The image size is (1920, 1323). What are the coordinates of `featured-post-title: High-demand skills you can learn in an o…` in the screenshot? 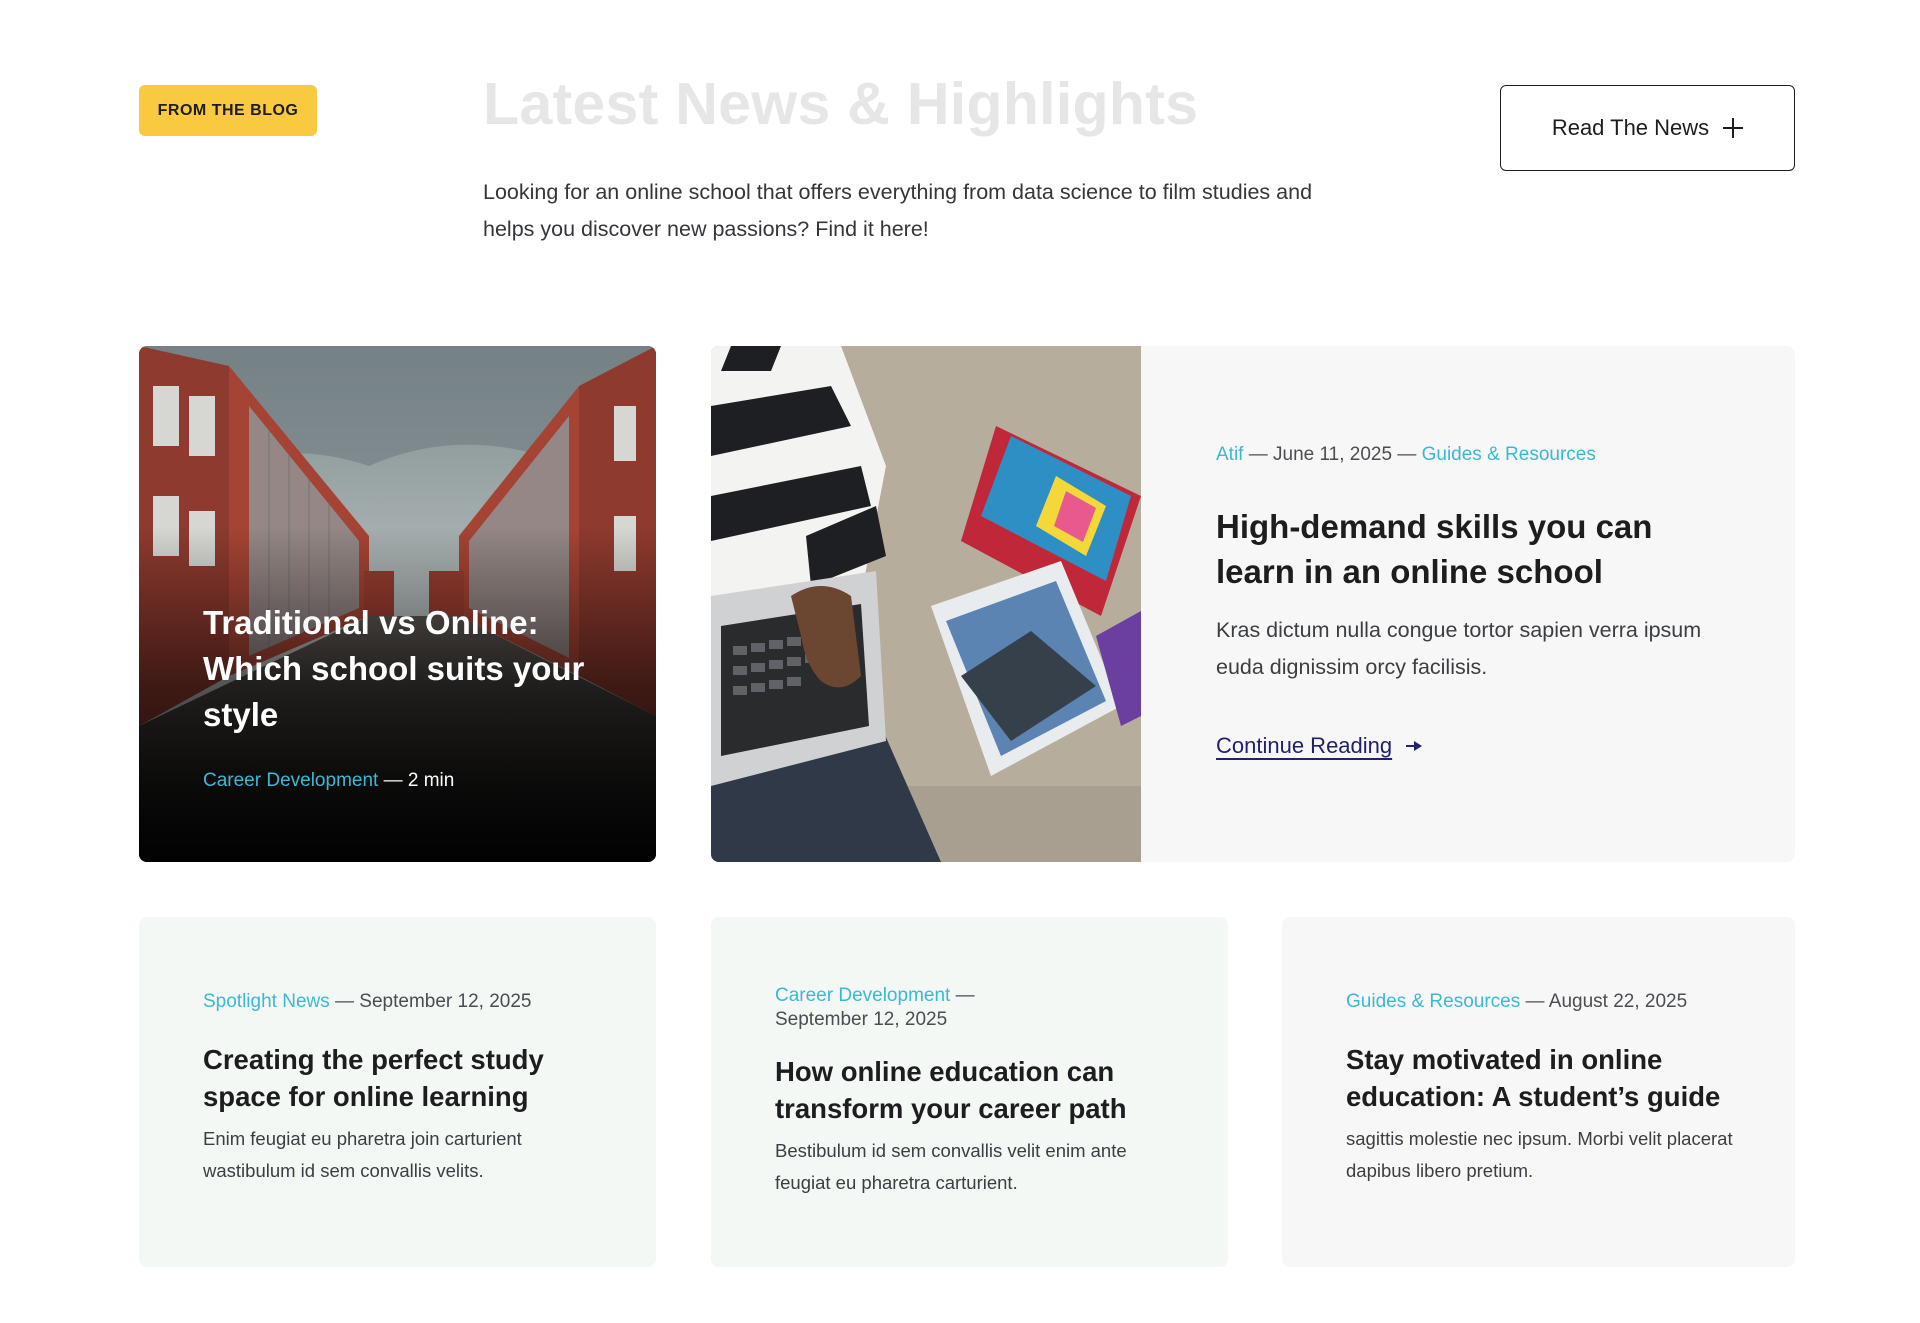 It's located at (1456, 549).